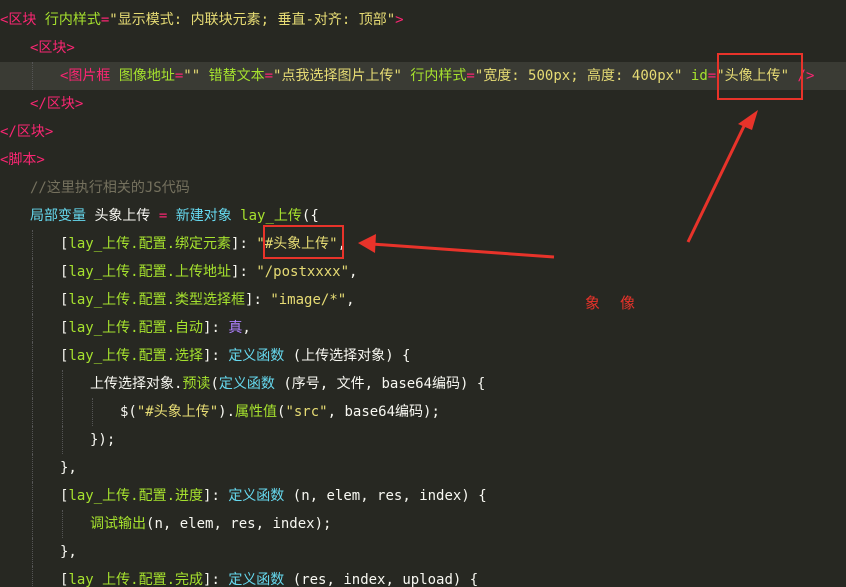  I want to click on code-line: //这里执行相关的JS代码, so click(423, 188).